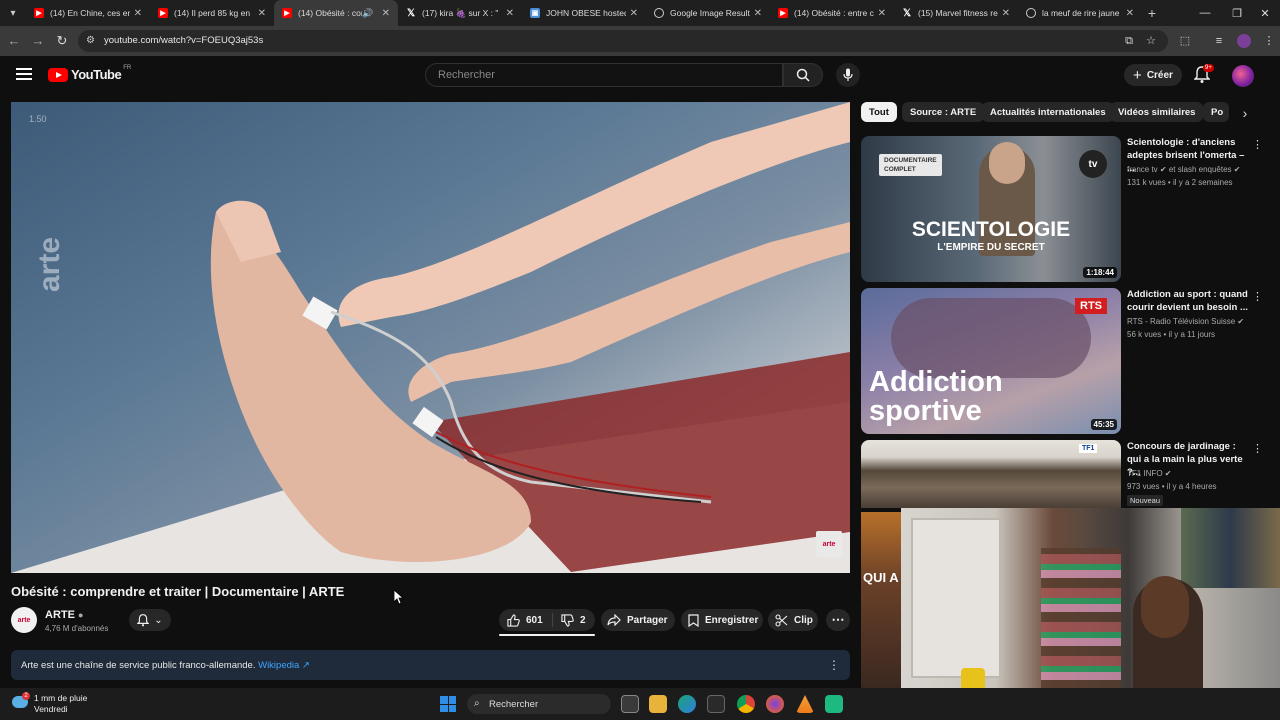 The height and width of the screenshot is (720, 1280). Describe the element at coordinates (1203, 75) in the screenshot. I see `notifications-button: 9+` at that location.